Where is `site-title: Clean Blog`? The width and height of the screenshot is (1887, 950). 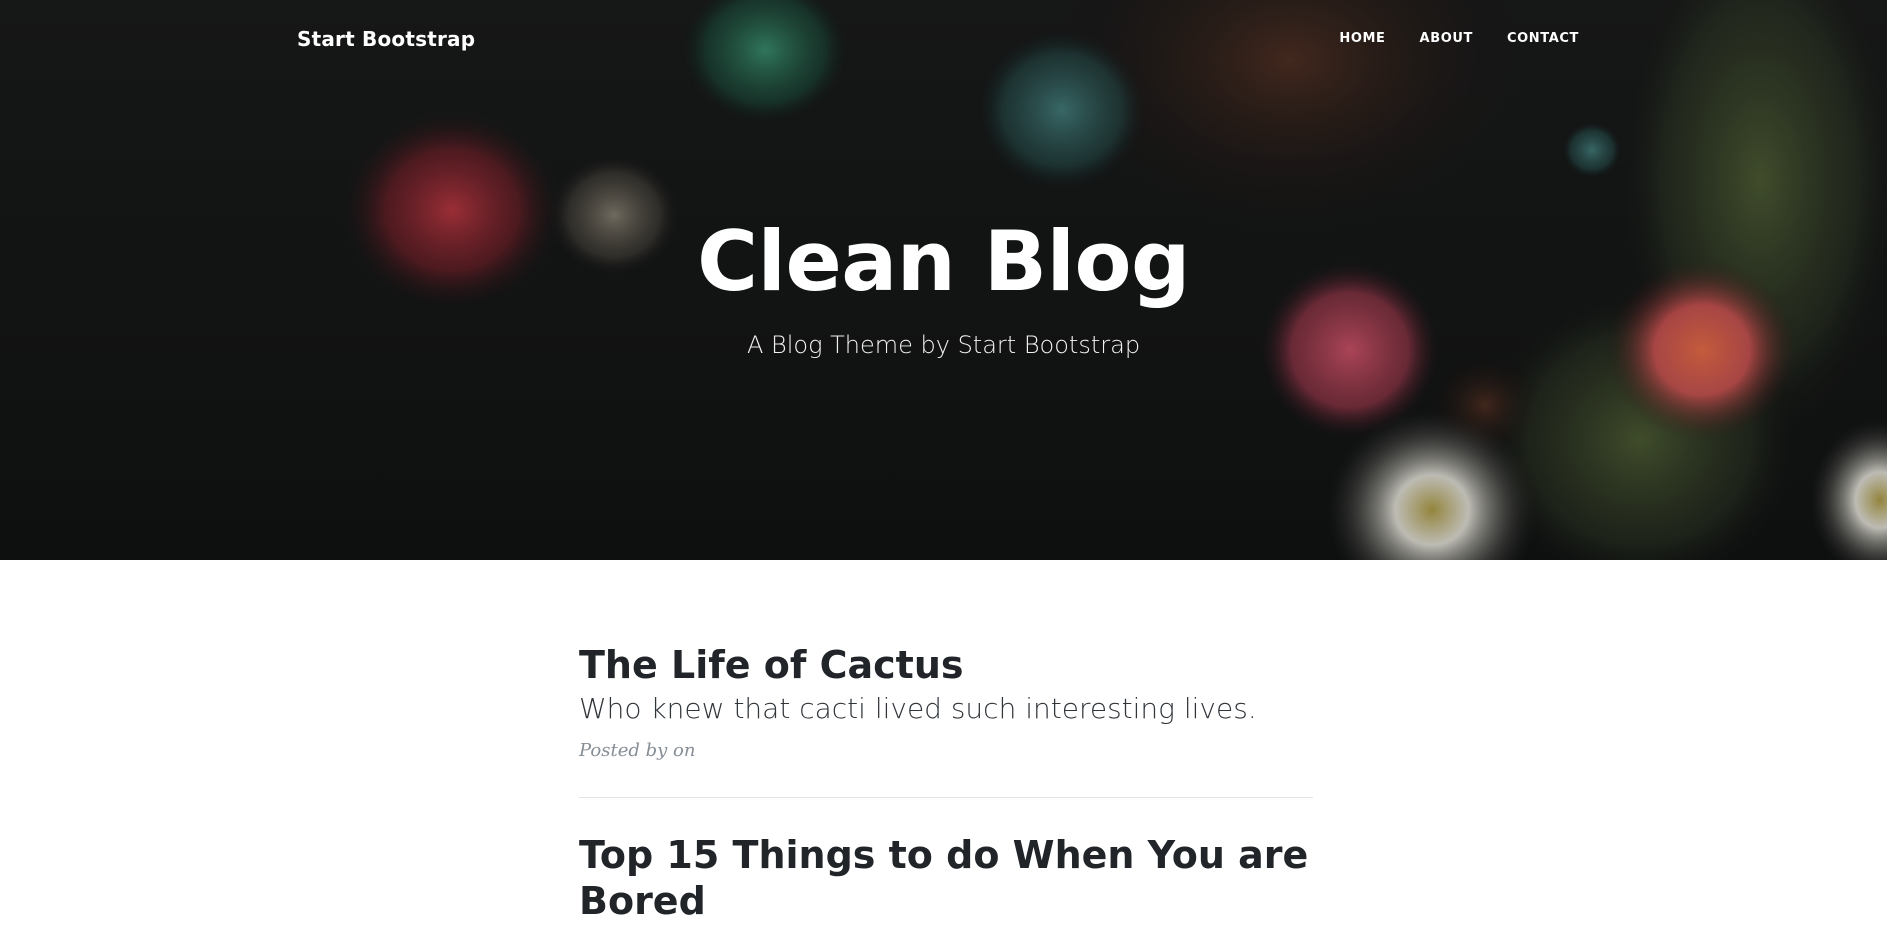
site-title: Clean Blog is located at coordinates (943, 261).